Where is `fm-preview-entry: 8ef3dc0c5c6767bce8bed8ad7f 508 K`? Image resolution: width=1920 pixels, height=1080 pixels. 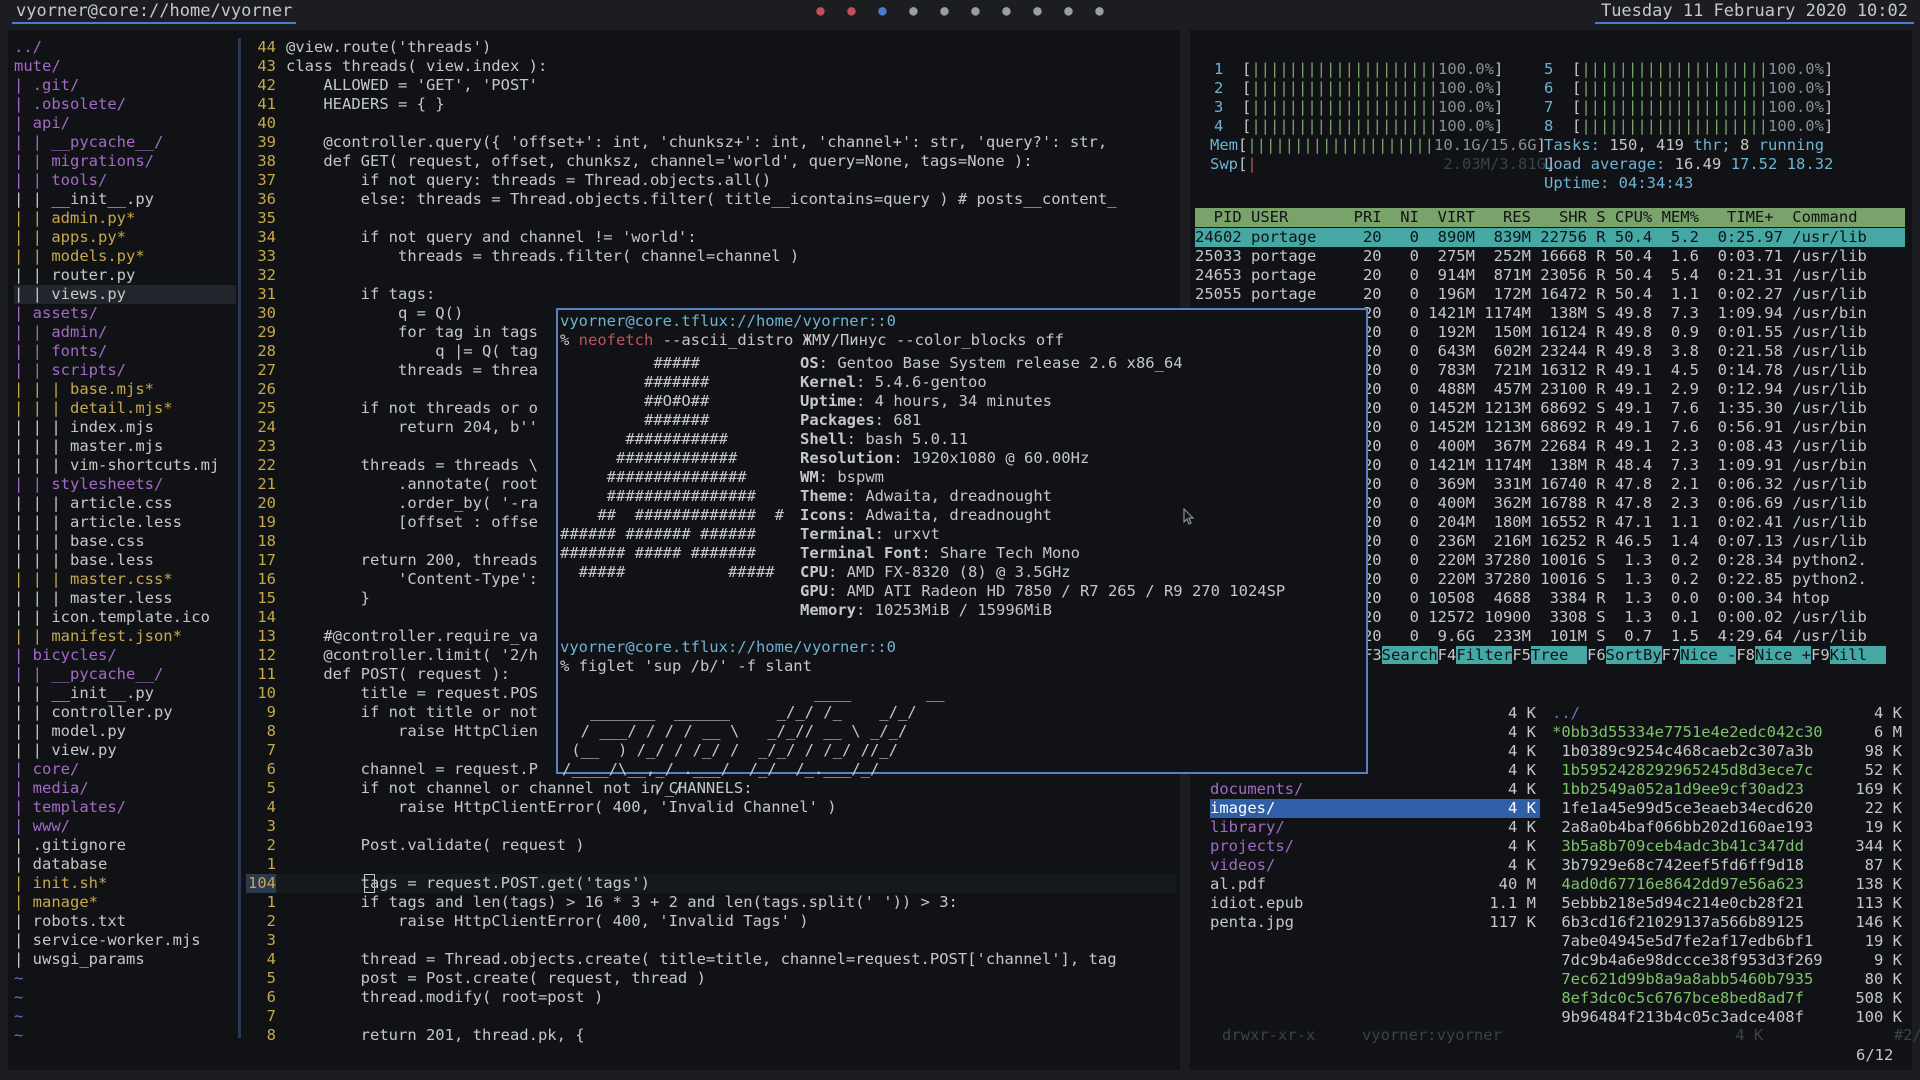
fm-preview-entry: 8ef3dc0c5c6767bce8bed8ad7f 508 K is located at coordinates (1729, 998).